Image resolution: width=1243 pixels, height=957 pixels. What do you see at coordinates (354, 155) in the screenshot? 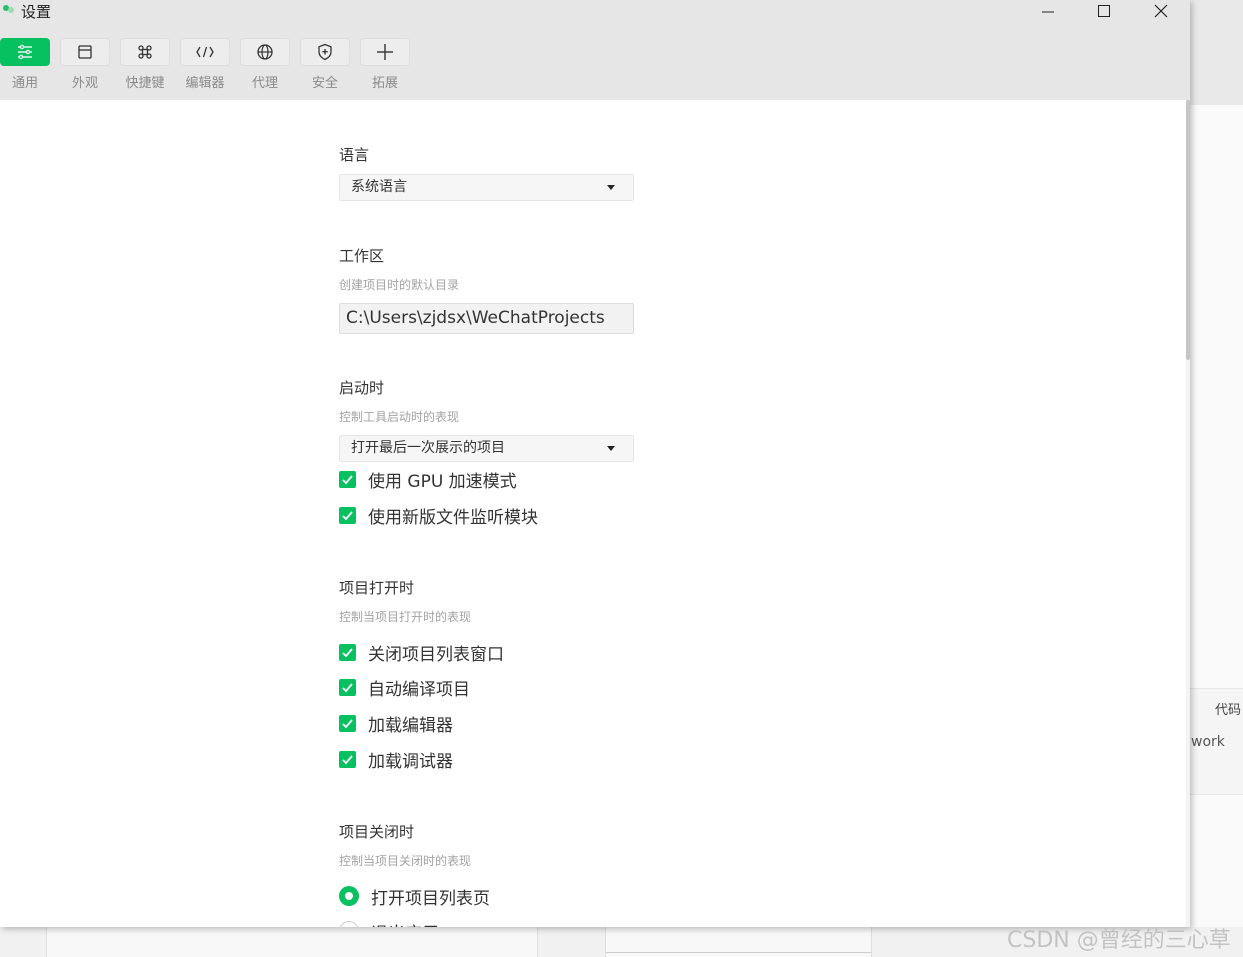
I see `language-title: 语言` at bounding box center [354, 155].